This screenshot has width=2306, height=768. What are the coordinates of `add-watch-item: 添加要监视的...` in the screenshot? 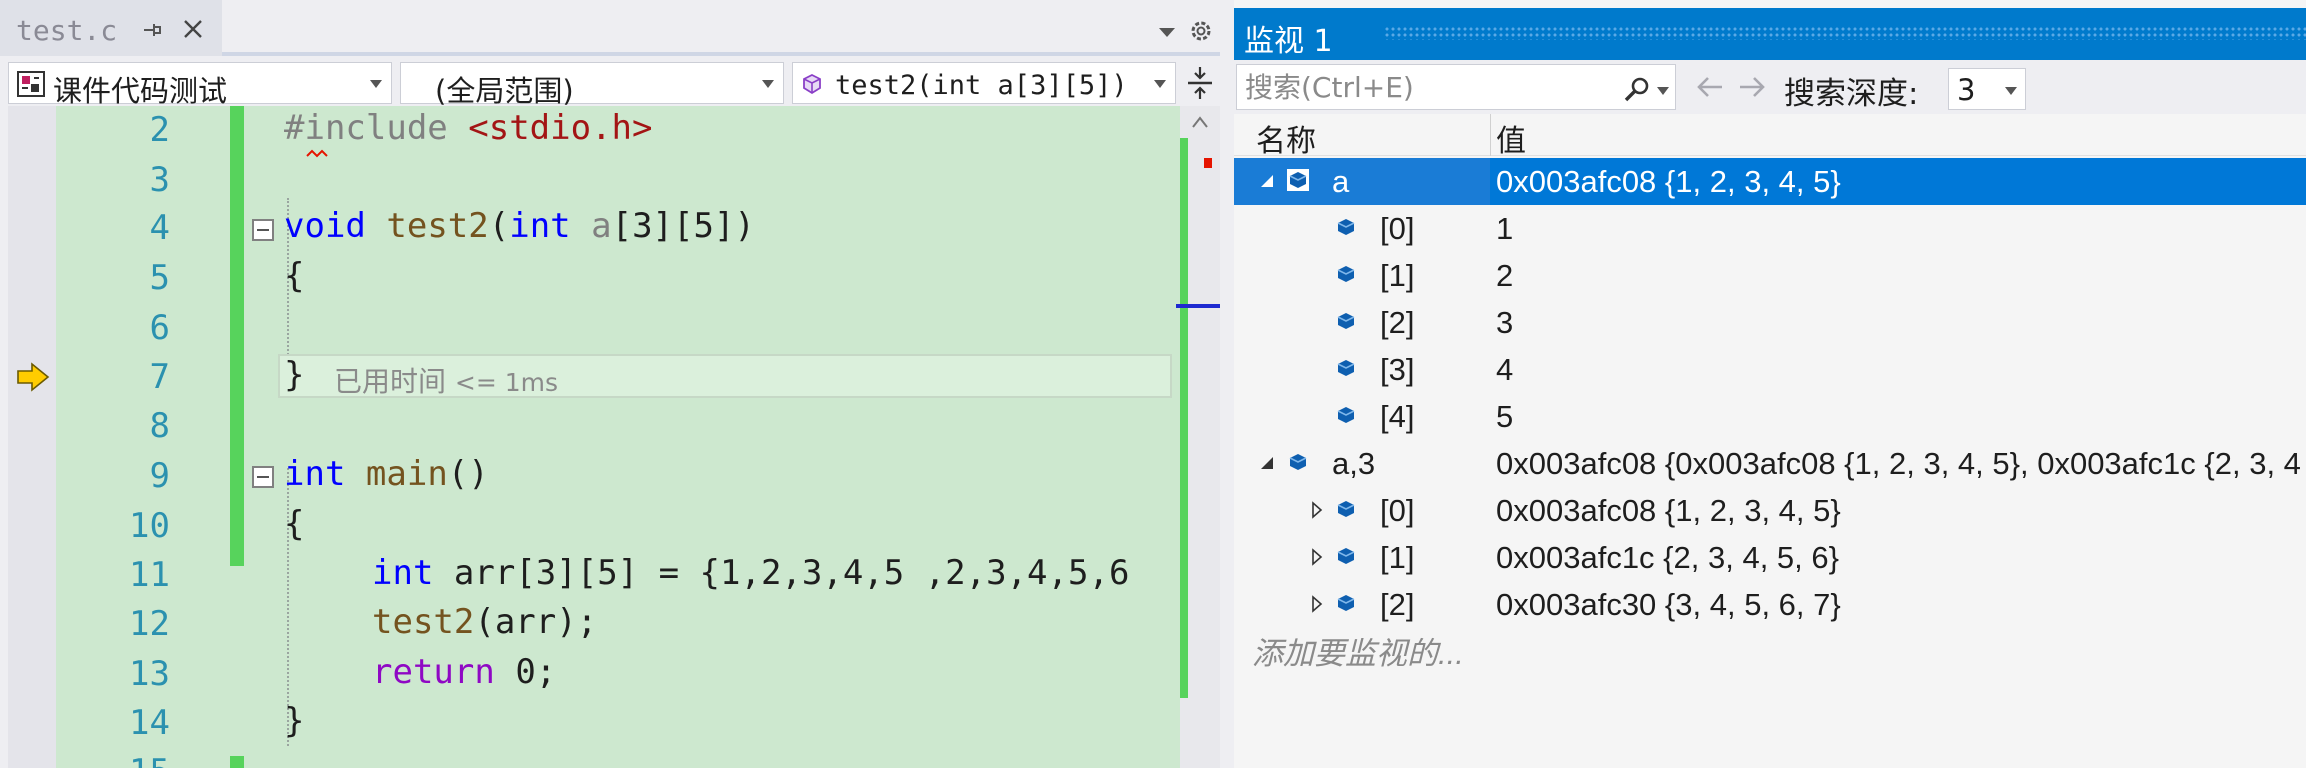 It's located at (1358, 650).